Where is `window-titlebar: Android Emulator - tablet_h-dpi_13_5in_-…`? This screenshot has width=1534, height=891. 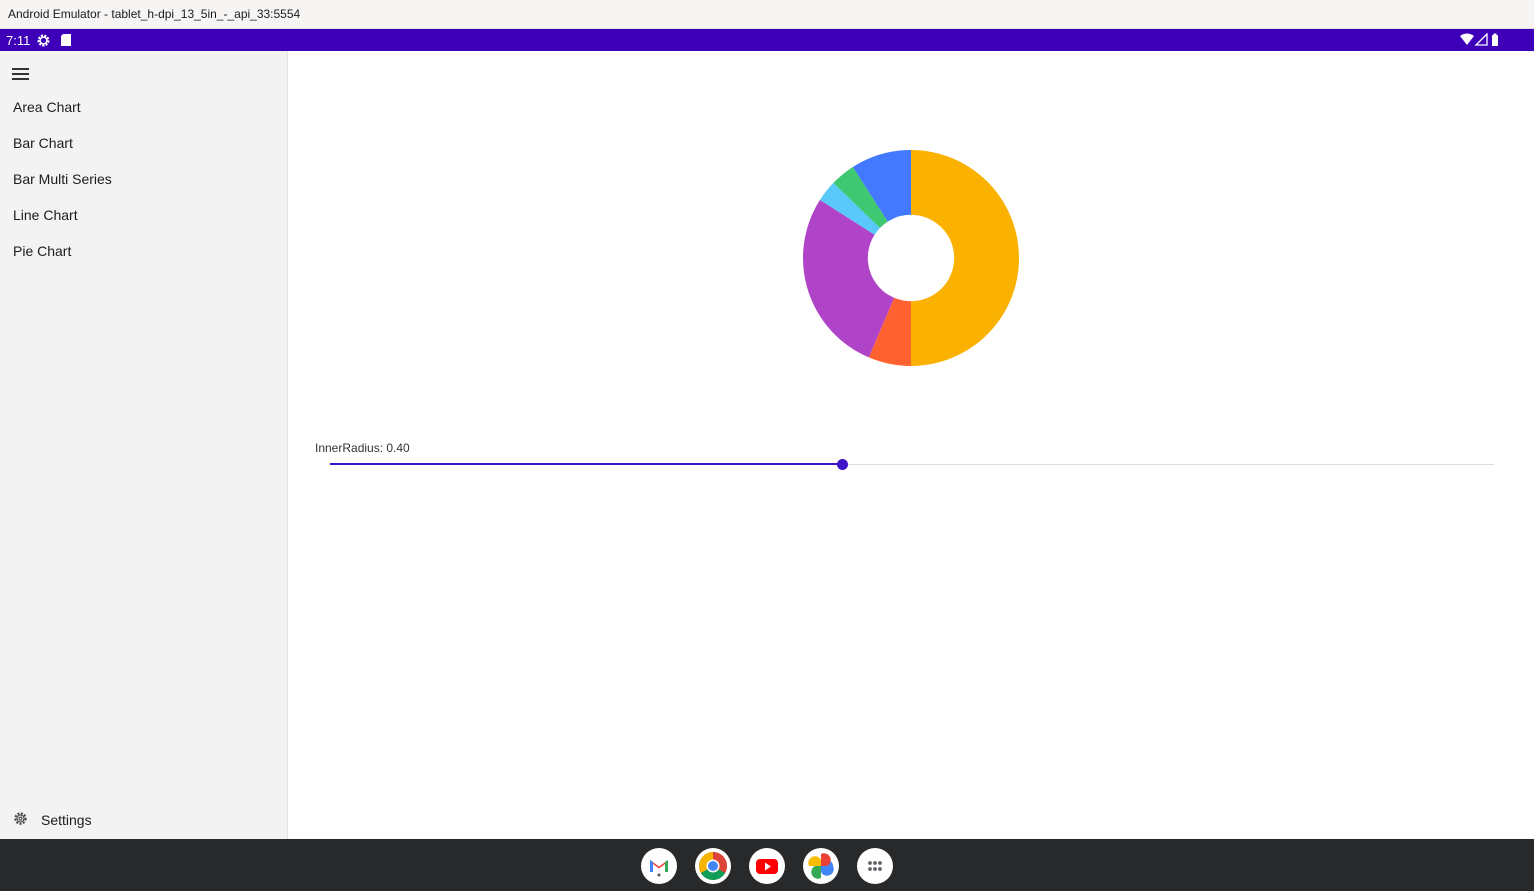 window-titlebar: Android Emulator - tablet_h-dpi_13_5in_-… is located at coordinates (767, 14).